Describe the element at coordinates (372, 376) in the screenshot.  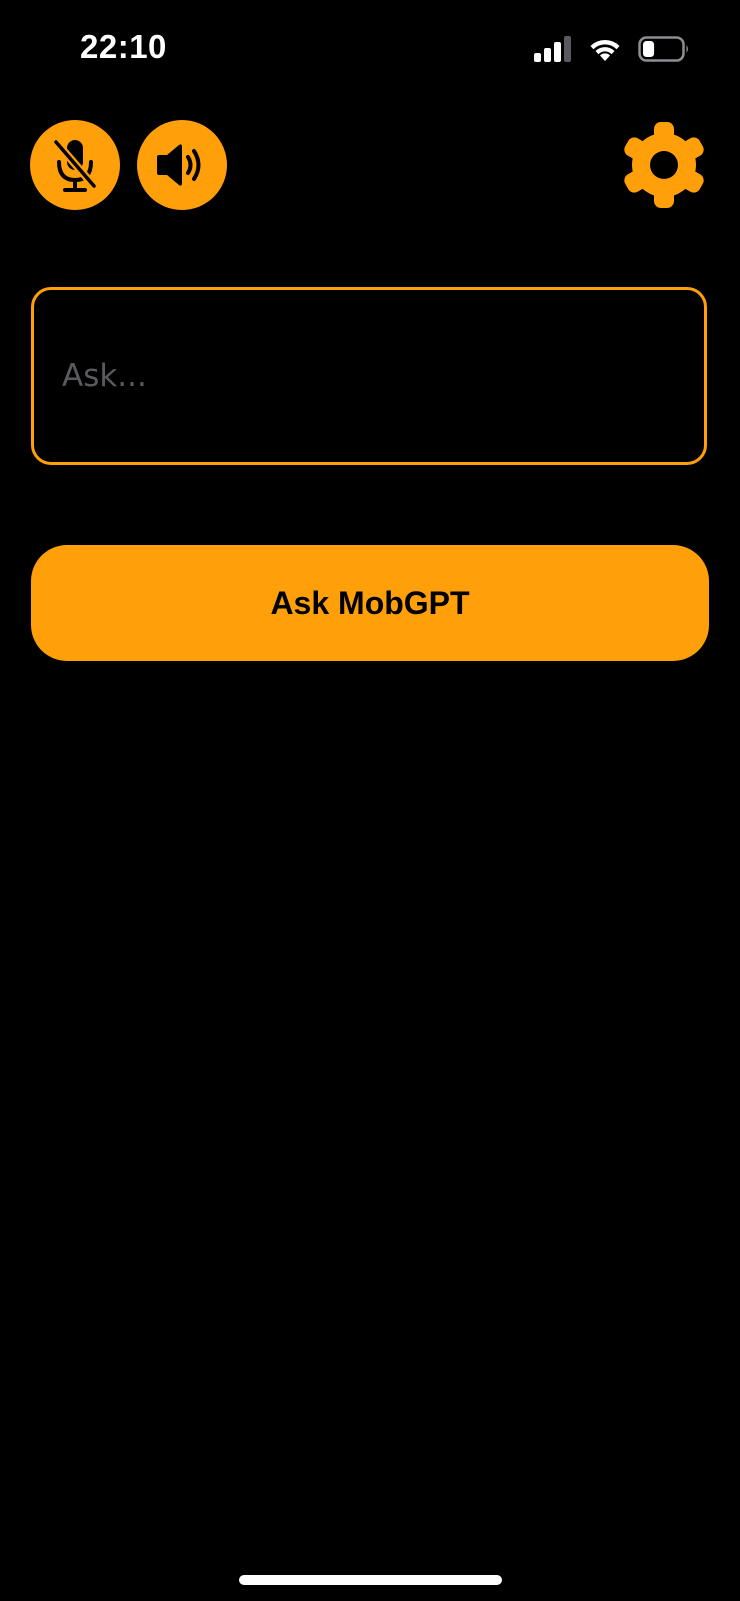
I see `ask-input` at that location.